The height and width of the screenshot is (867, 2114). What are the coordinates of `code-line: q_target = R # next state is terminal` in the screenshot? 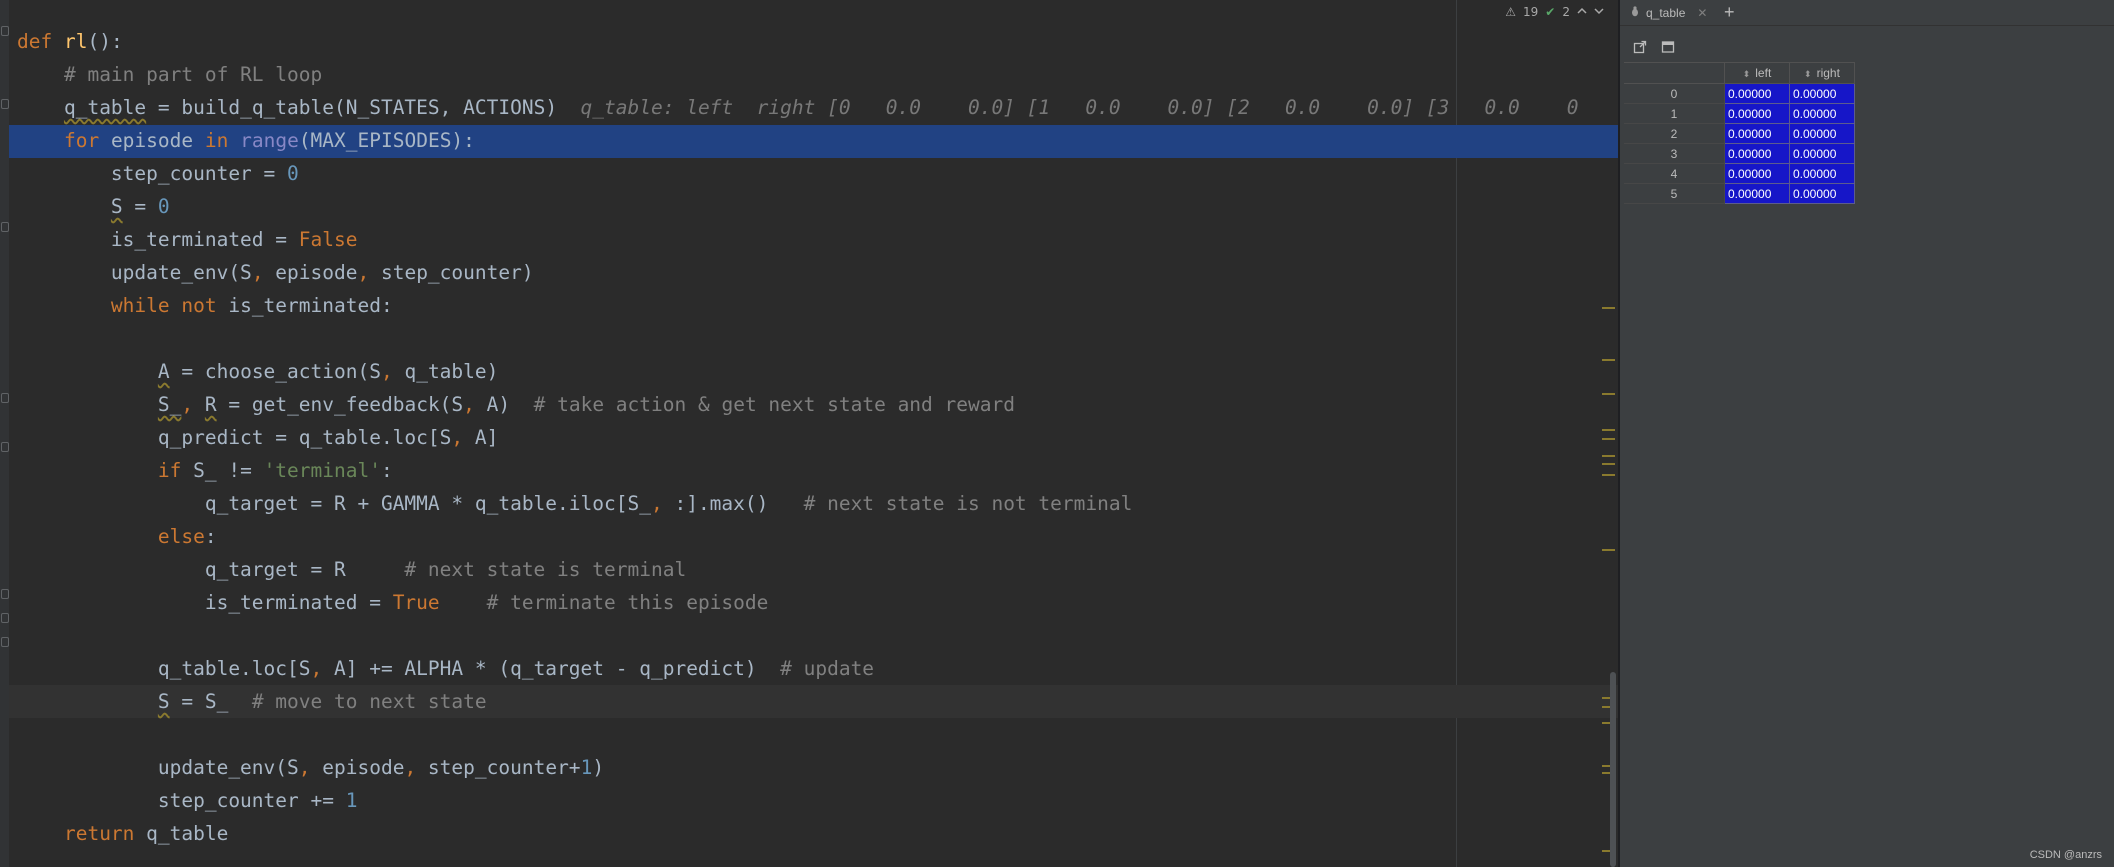 It's located at (352, 569).